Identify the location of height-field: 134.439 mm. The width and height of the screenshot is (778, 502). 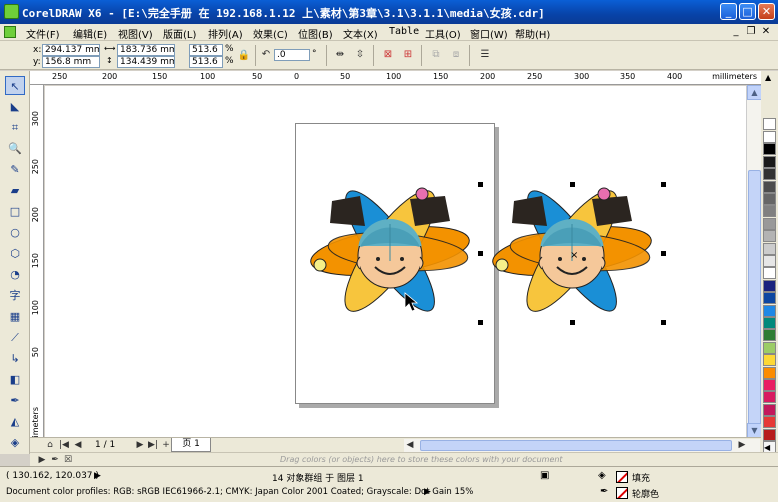
(146, 62).